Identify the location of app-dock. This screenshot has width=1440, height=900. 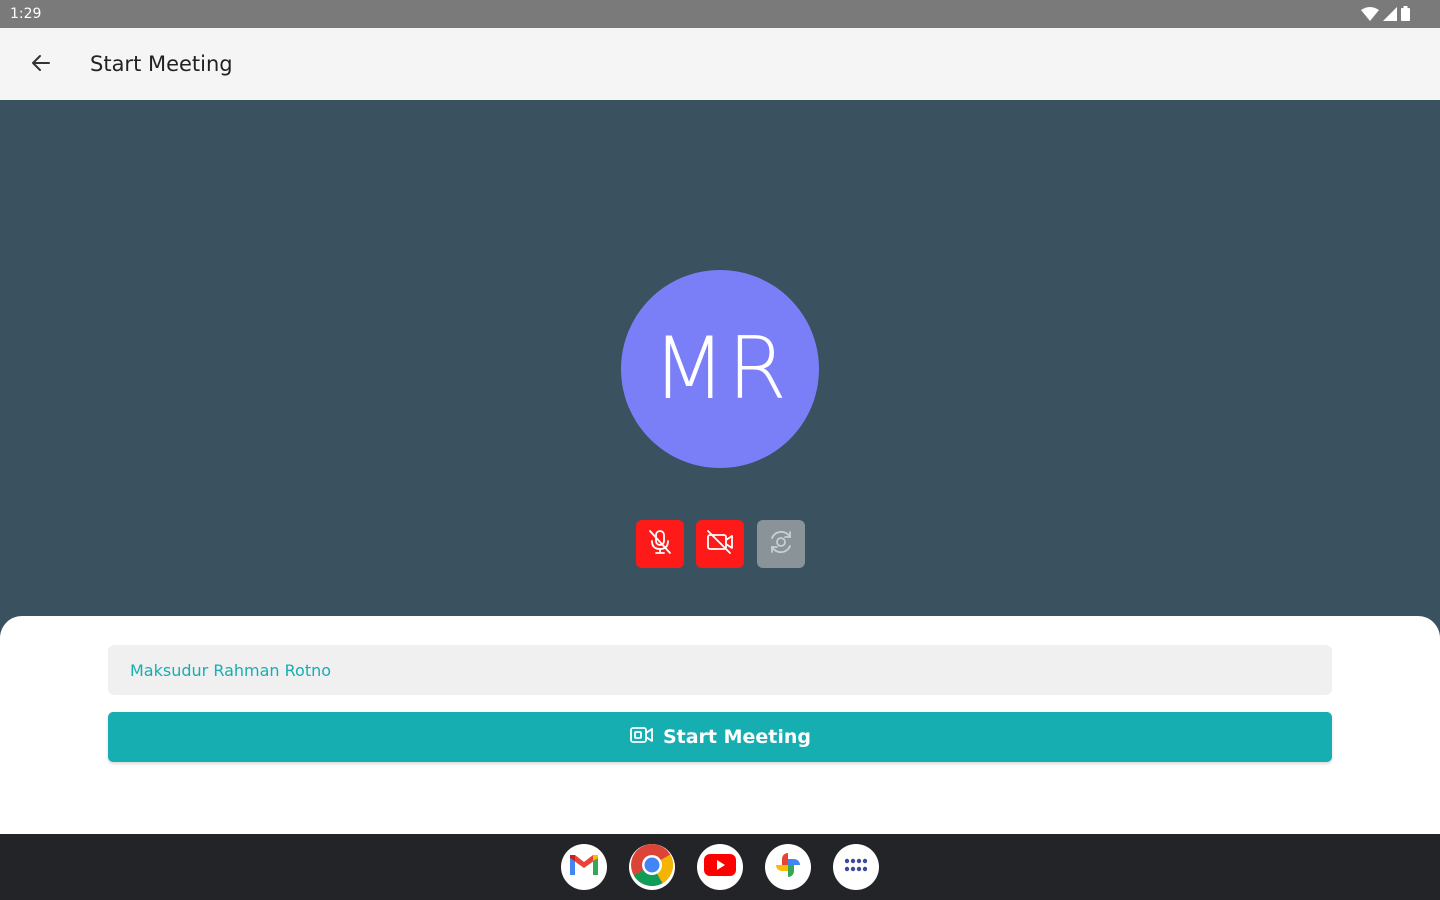
(720, 867).